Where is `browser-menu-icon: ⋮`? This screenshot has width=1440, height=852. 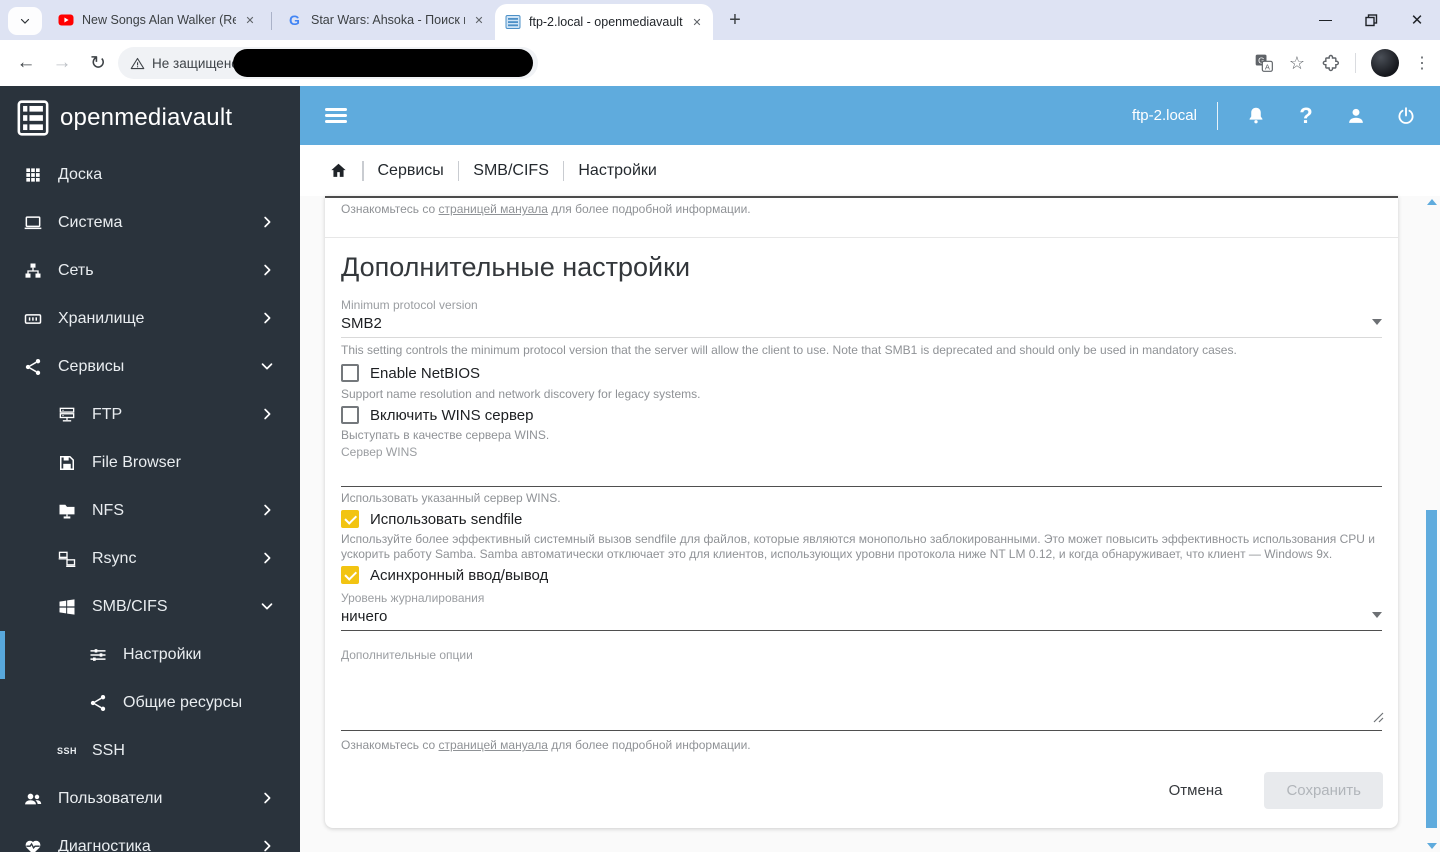 browser-menu-icon: ⋮ is located at coordinates (1422, 63).